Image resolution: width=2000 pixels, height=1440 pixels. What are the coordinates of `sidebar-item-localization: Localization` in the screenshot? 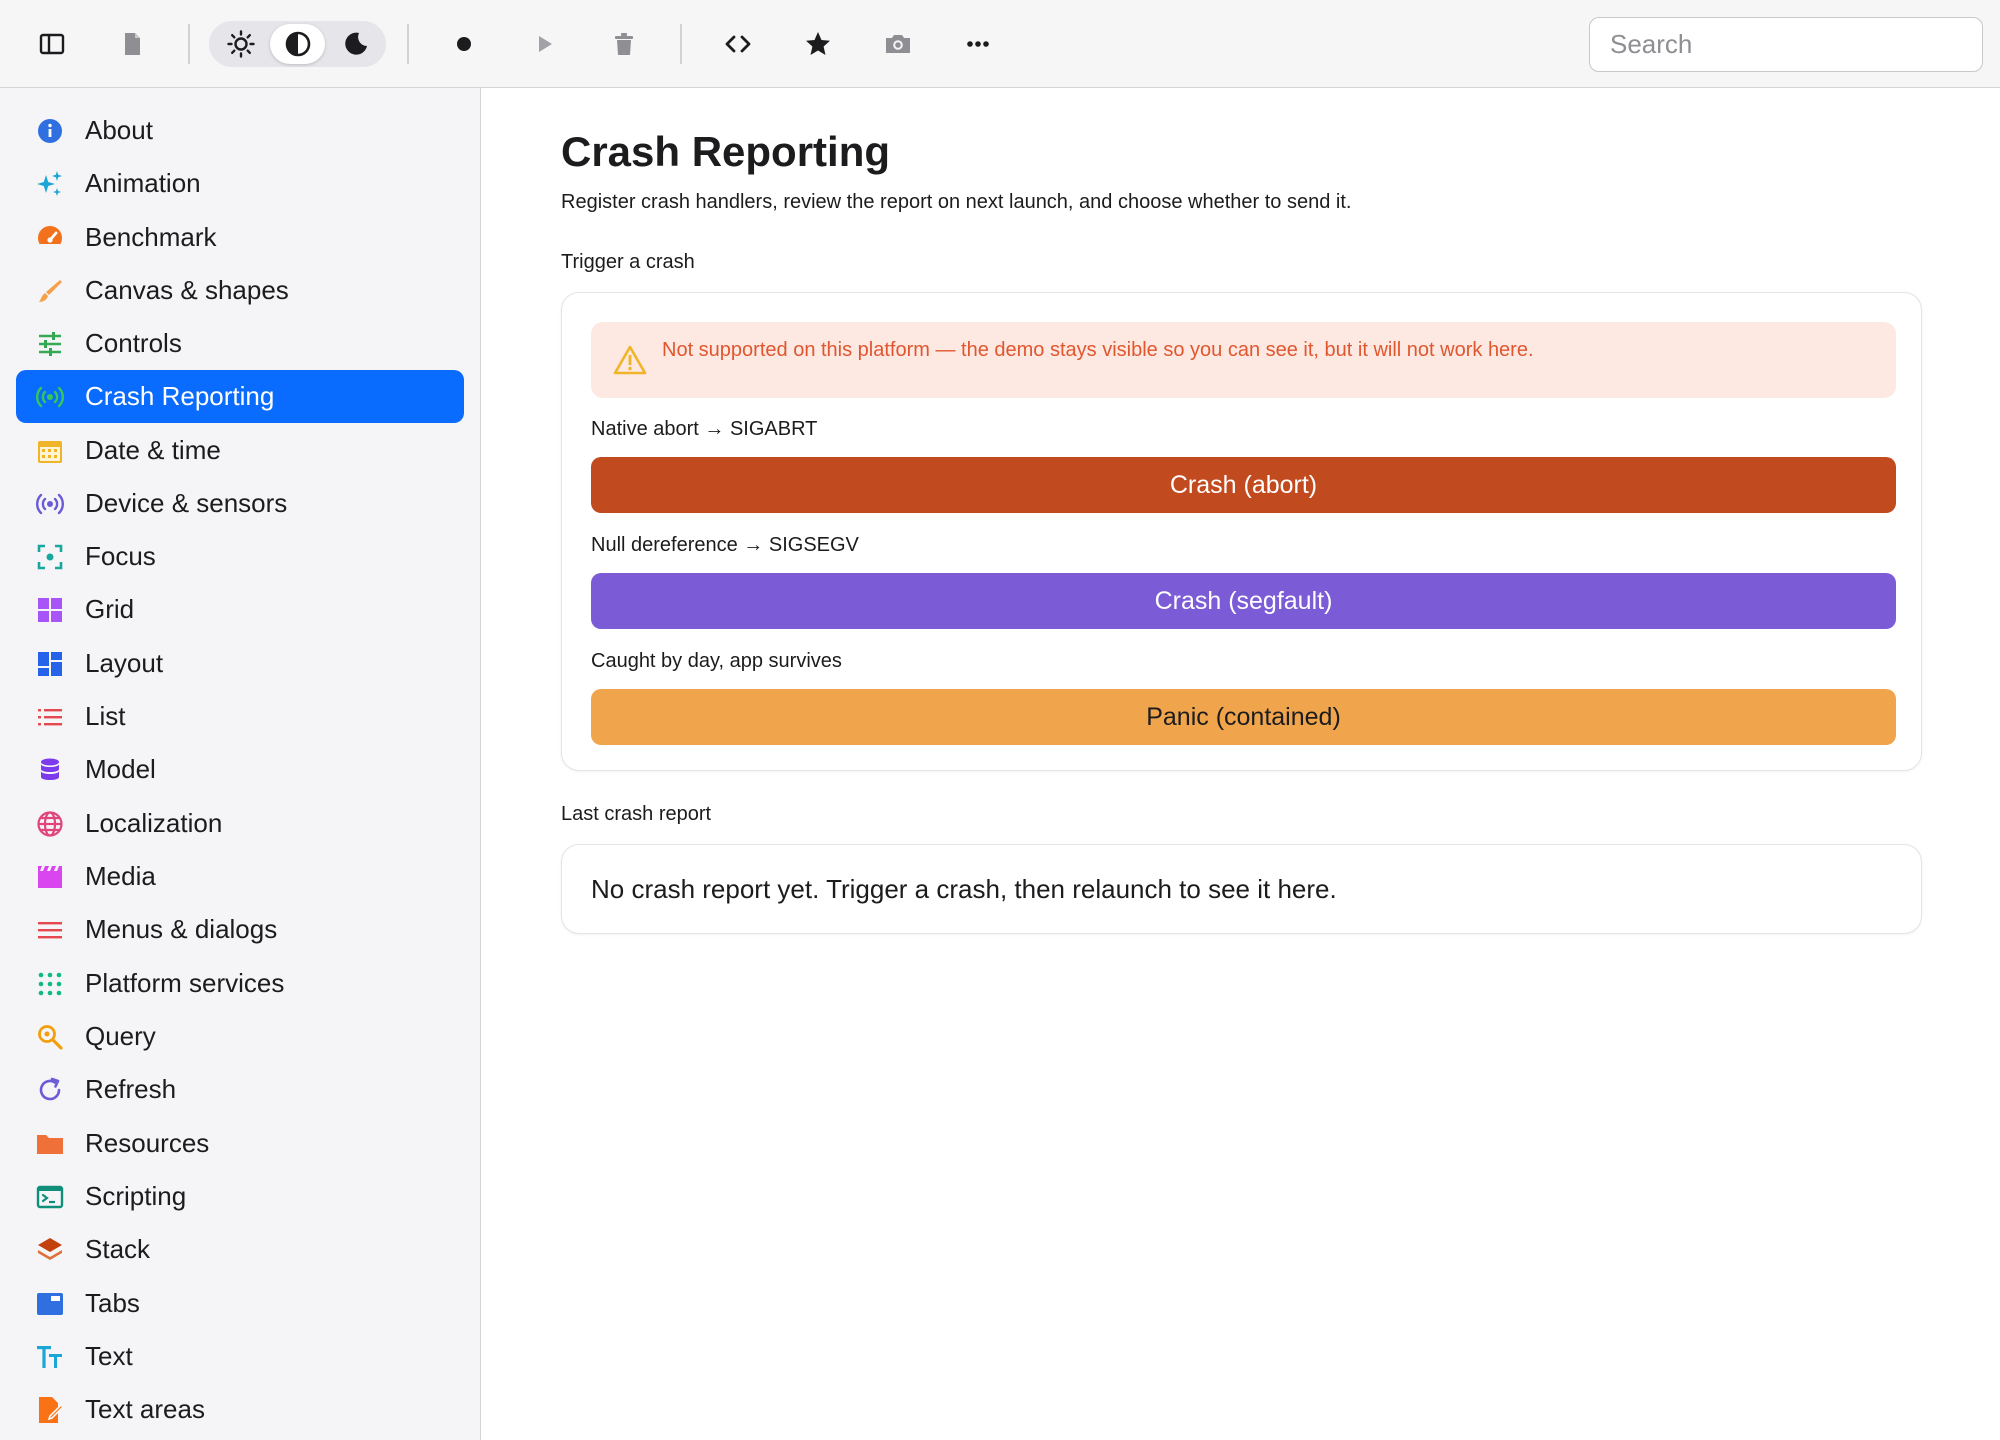 It's located at (240, 823).